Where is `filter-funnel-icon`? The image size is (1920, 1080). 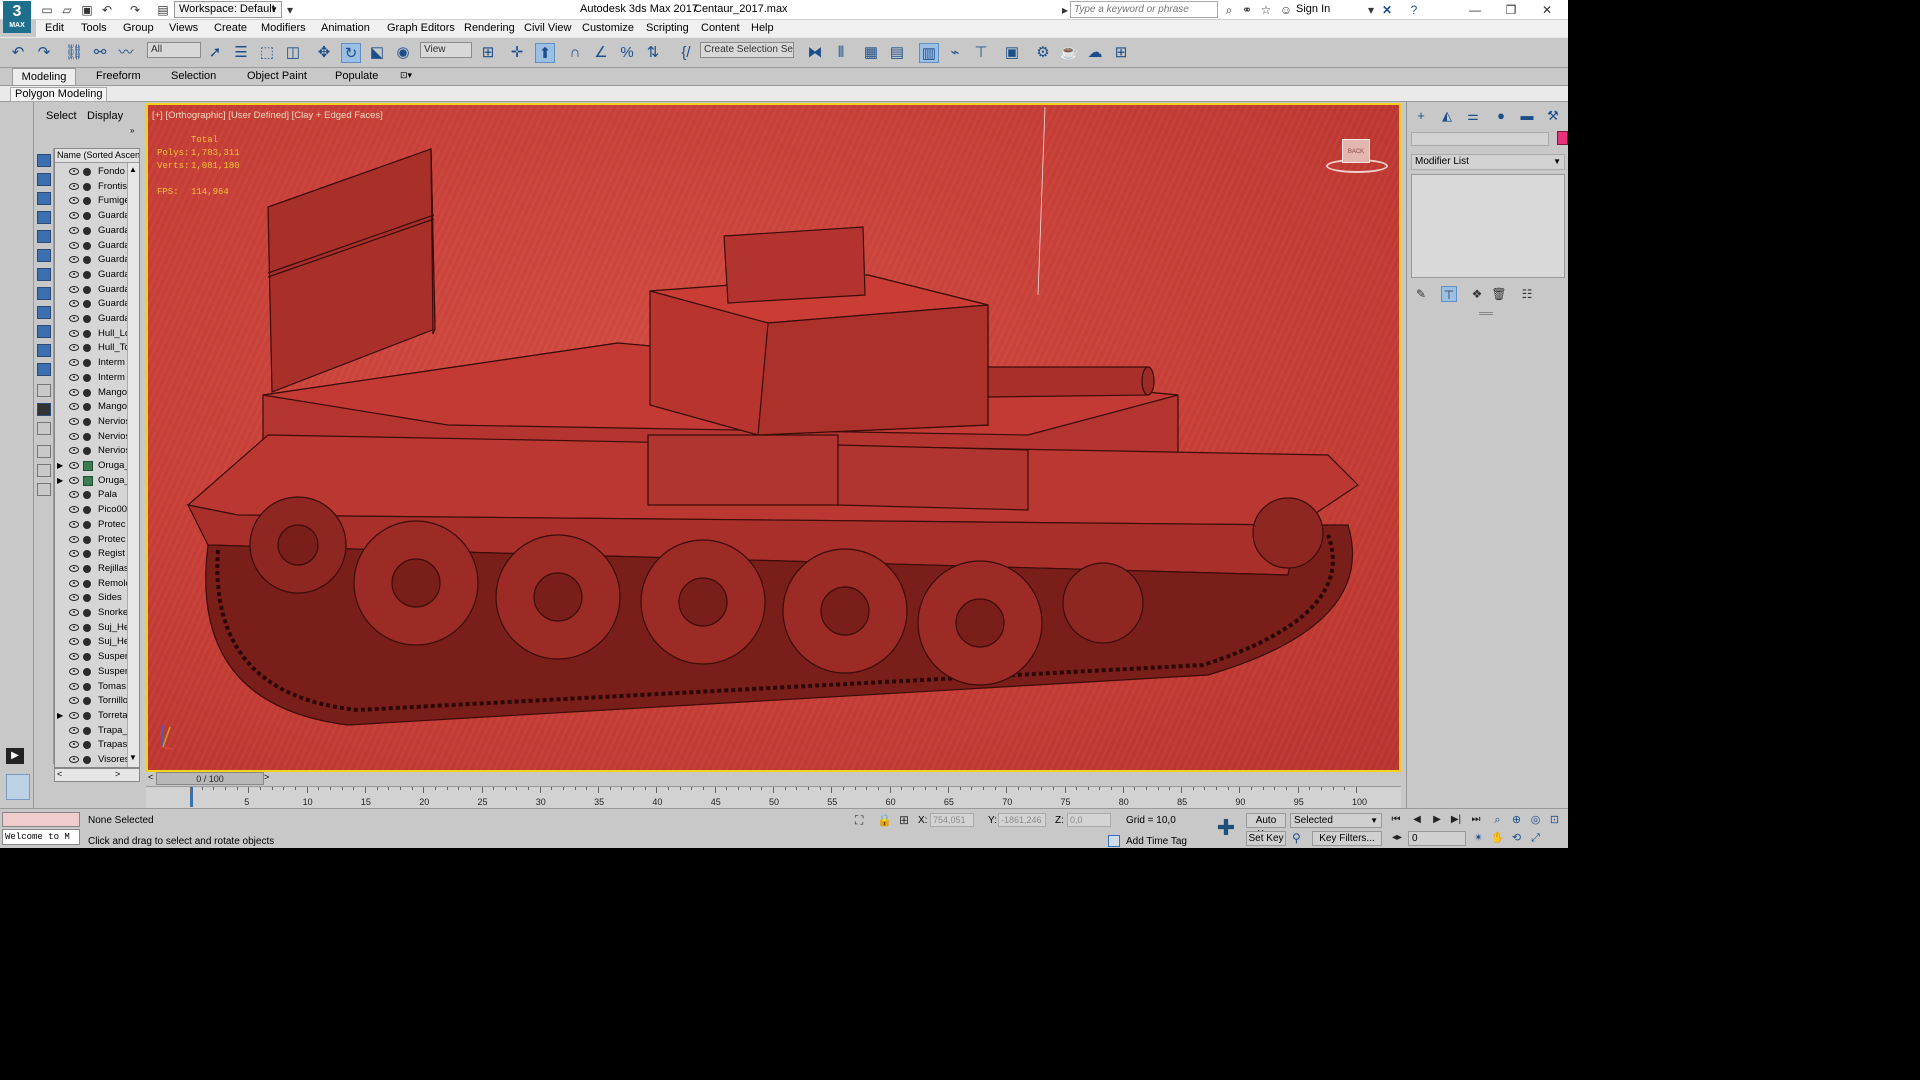
filter-funnel-icon is located at coordinates (44, 451).